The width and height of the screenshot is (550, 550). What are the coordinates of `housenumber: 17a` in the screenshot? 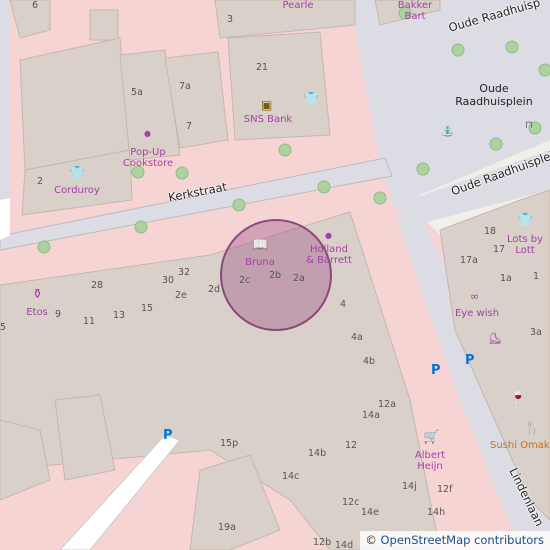 It's located at (469, 260).